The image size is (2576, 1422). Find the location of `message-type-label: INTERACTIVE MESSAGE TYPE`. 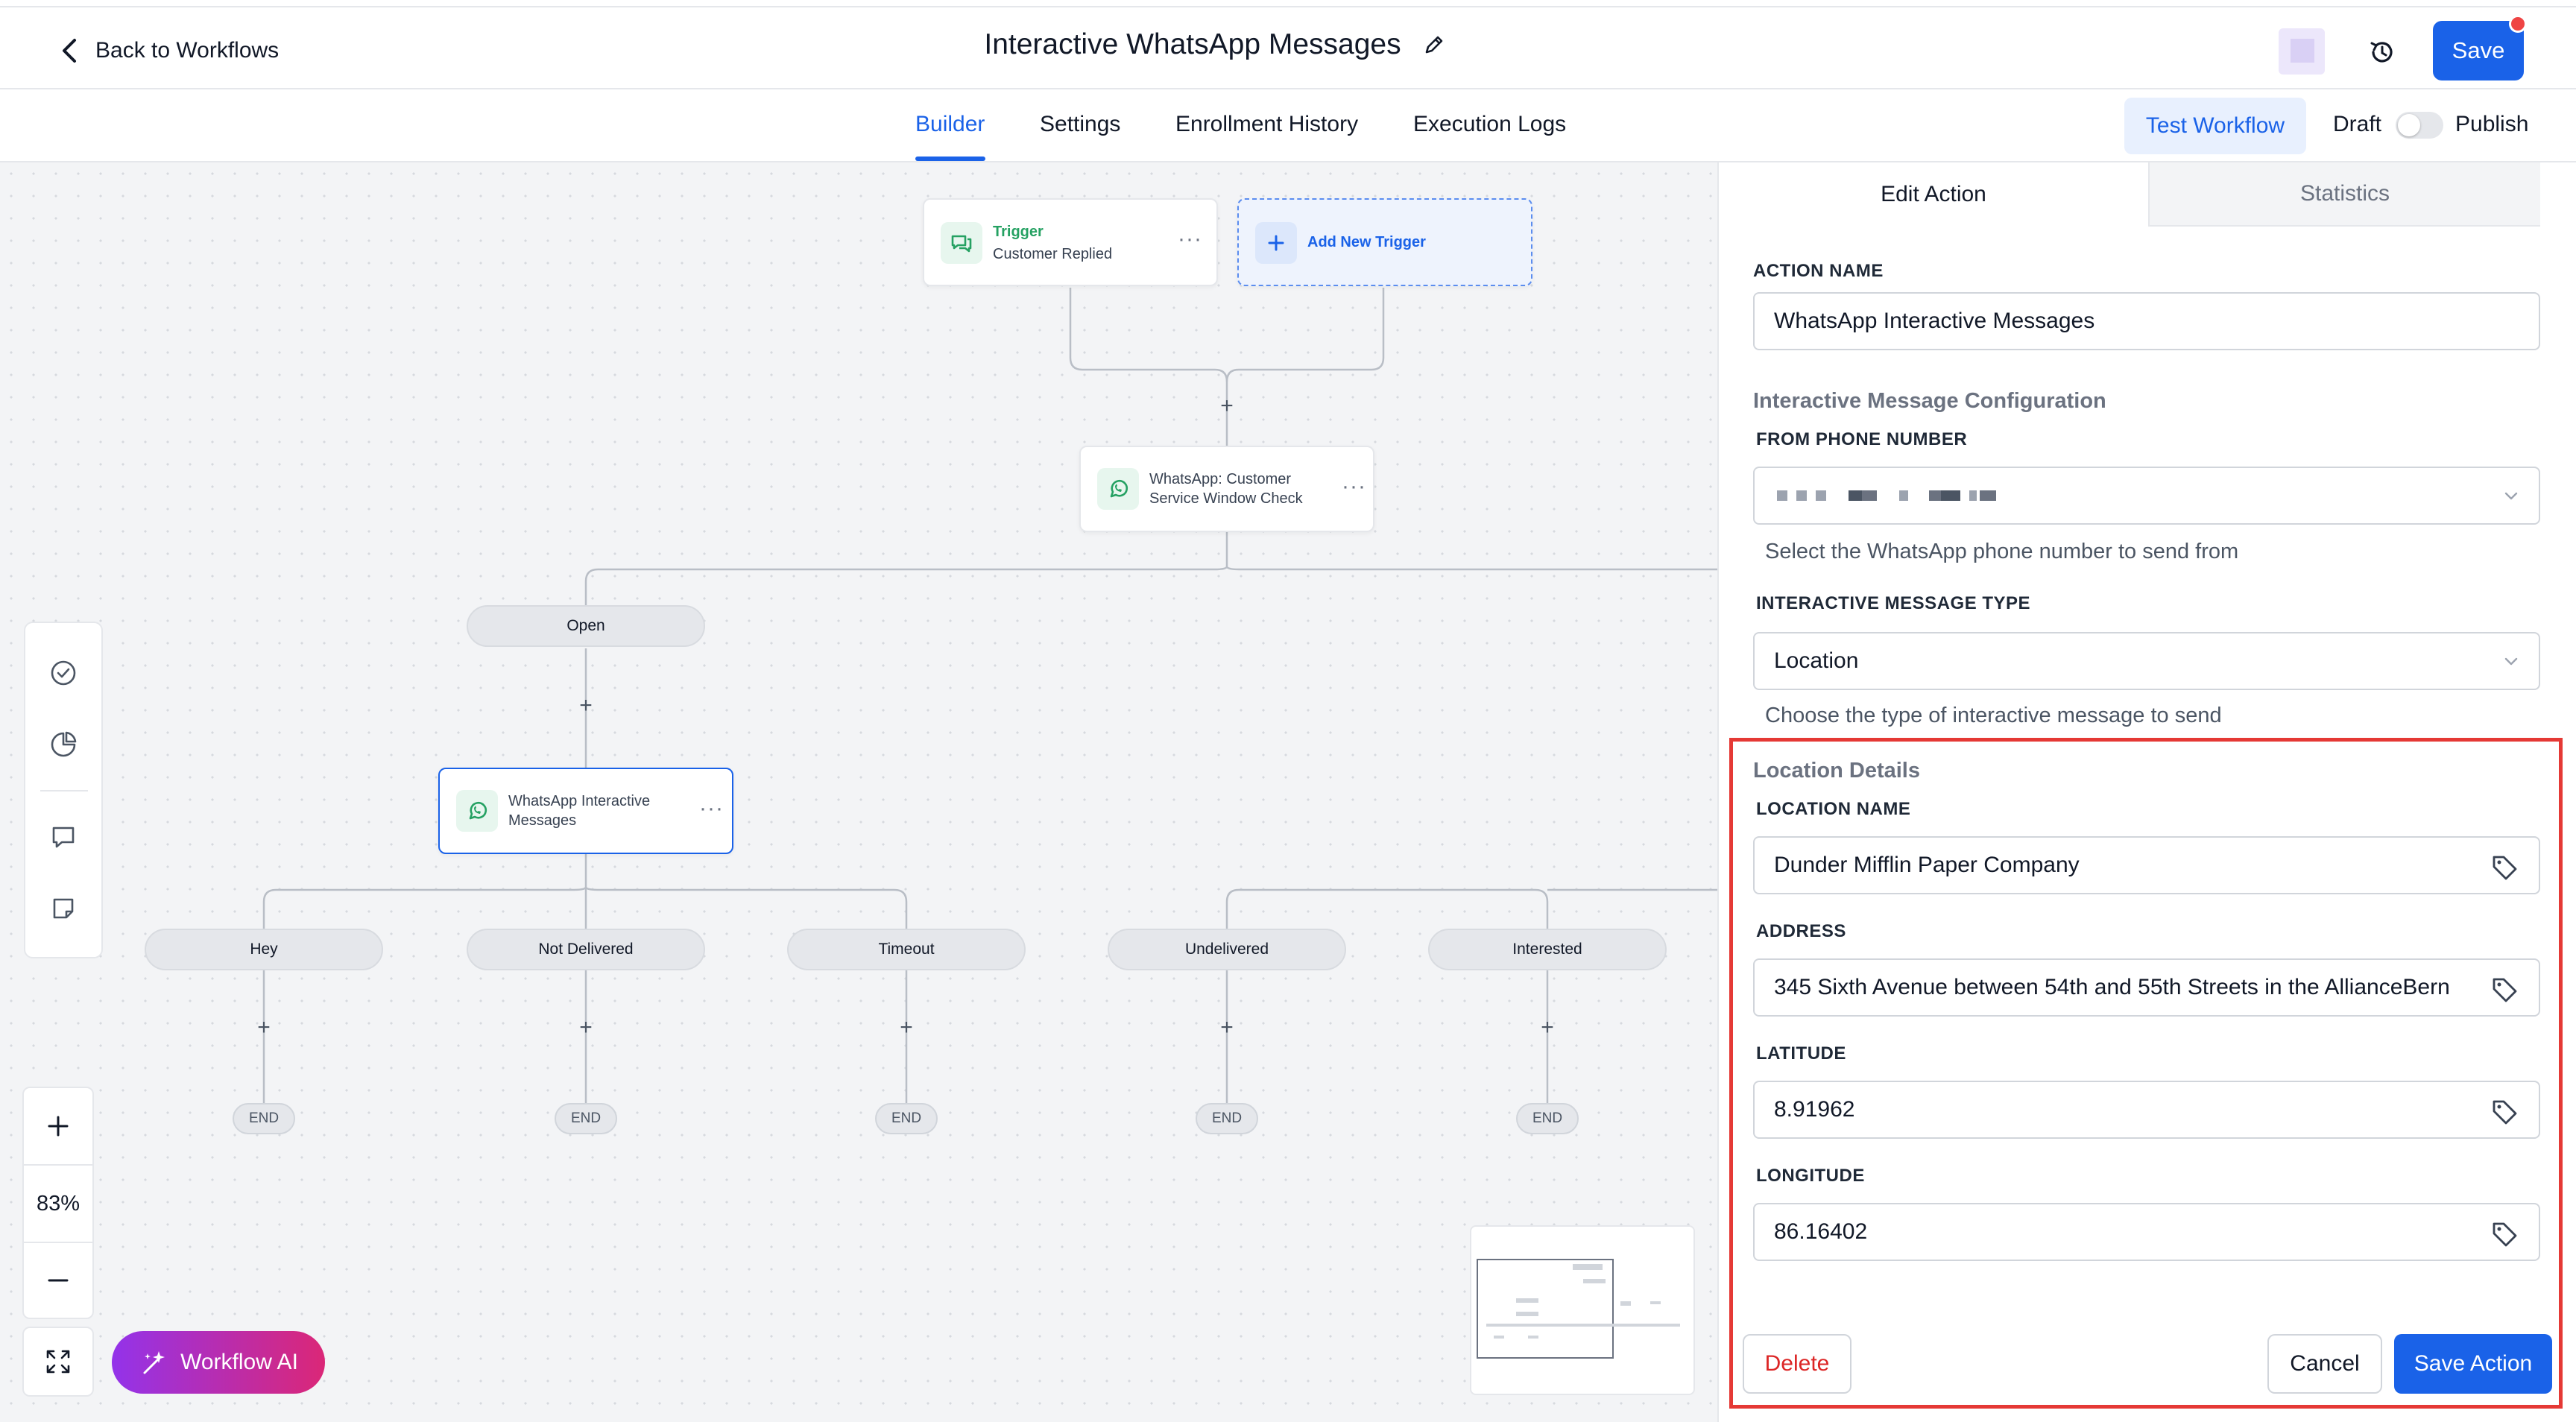

message-type-label: INTERACTIVE MESSAGE TYPE is located at coordinates (1893, 603).